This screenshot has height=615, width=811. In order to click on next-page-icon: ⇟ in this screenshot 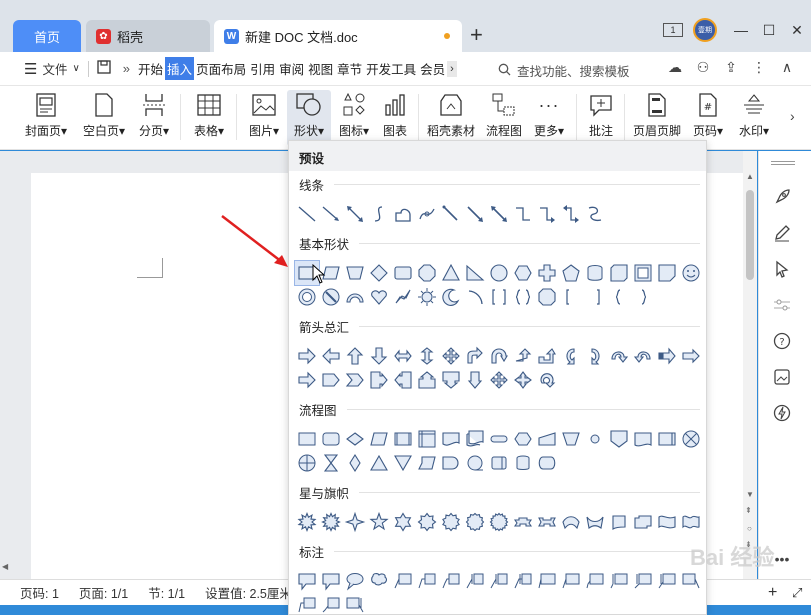, I will do `click(748, 544)`.